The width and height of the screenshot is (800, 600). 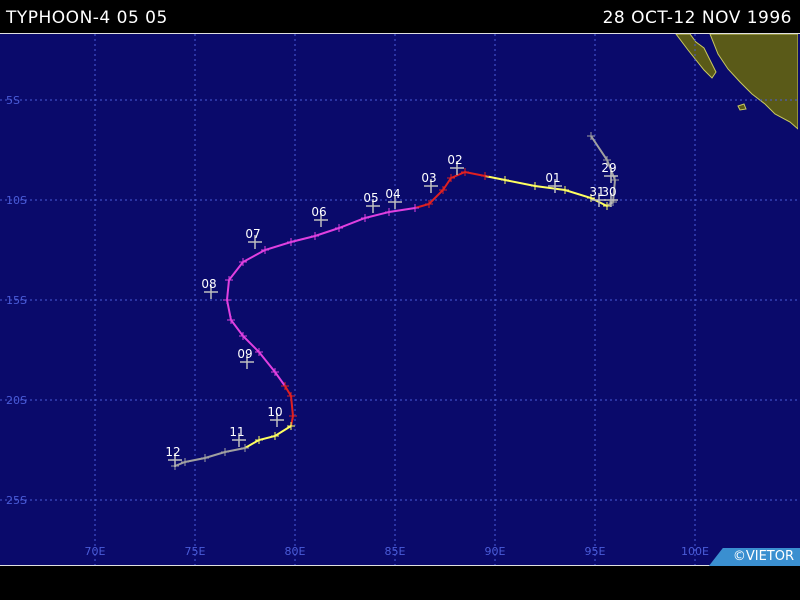 What do you see at coordinates (16, 500) in the screenshot?
I see `lat-label: 25S` at bounding box center [16, 500].